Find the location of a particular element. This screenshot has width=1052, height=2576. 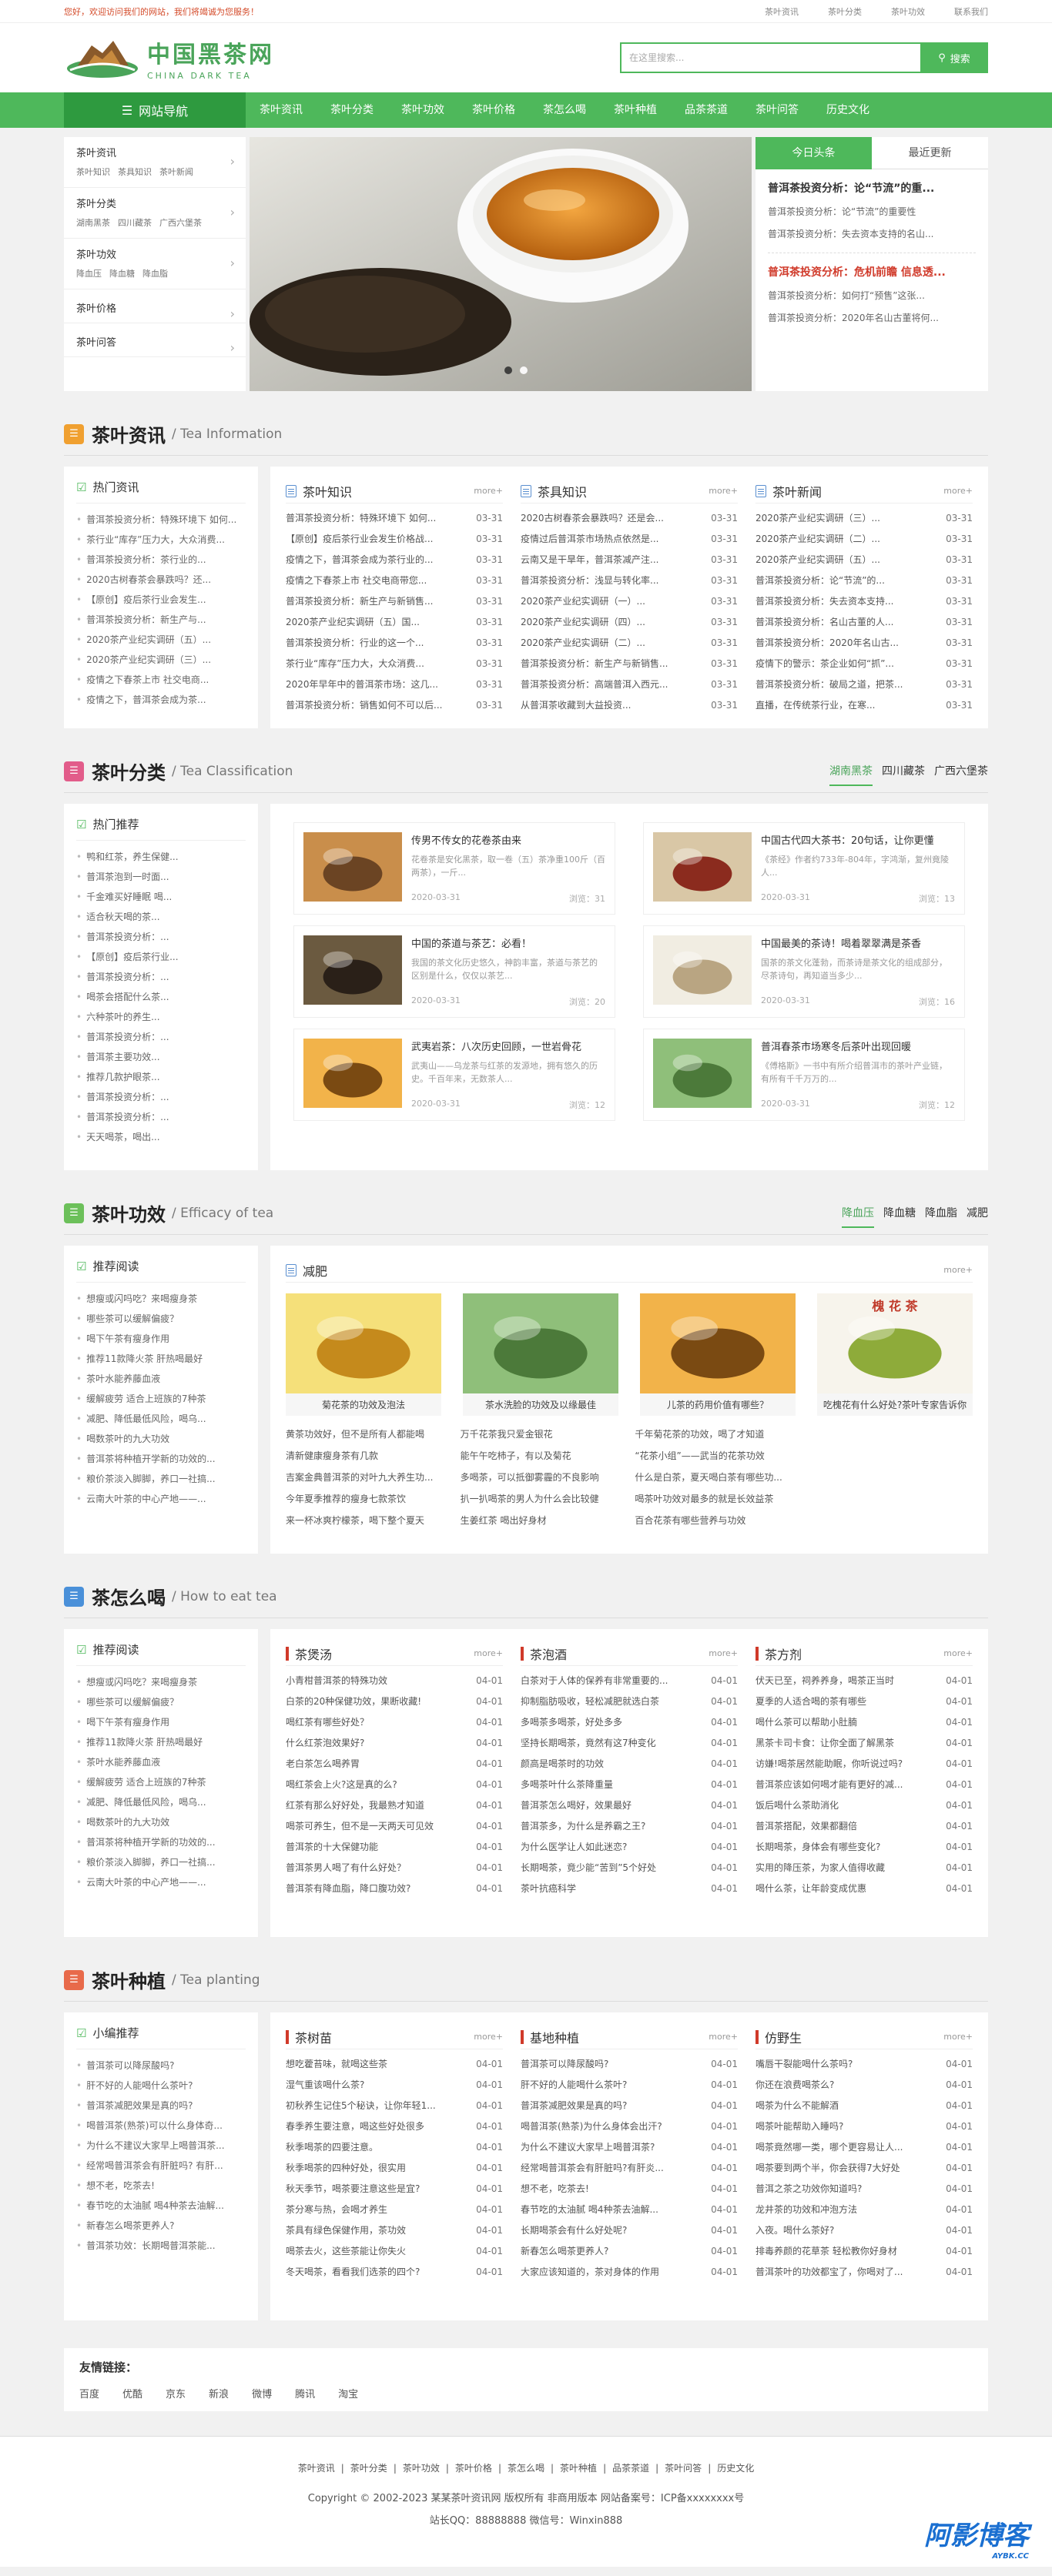

list-item: 湿气重该喝什么茶? 04-01 is located at coordinates (394, 2086).